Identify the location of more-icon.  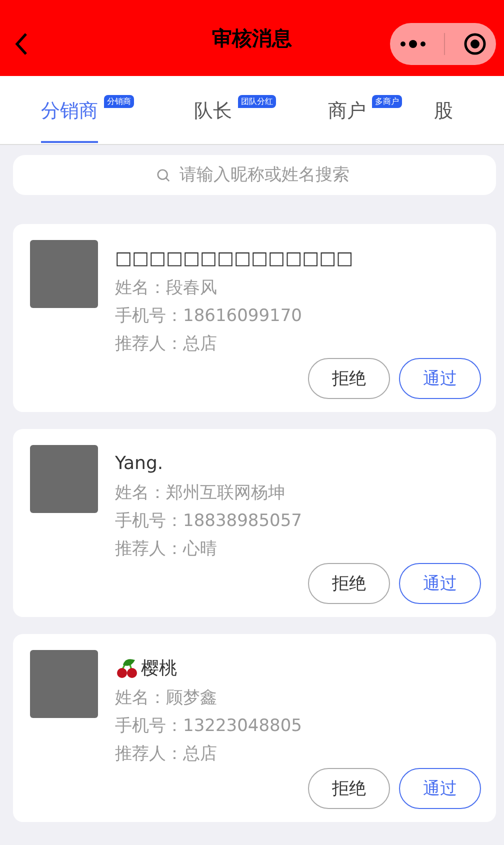
(412, 44).